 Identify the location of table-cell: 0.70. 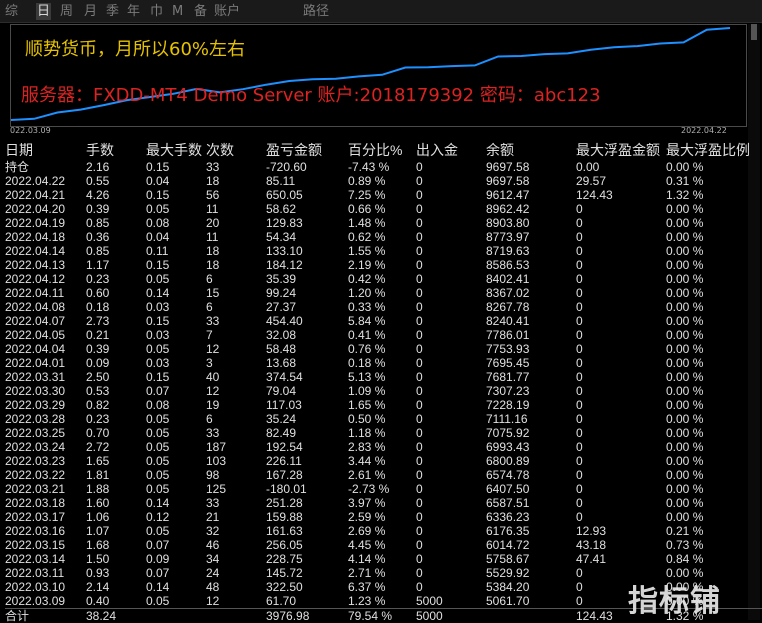
(116, 433).